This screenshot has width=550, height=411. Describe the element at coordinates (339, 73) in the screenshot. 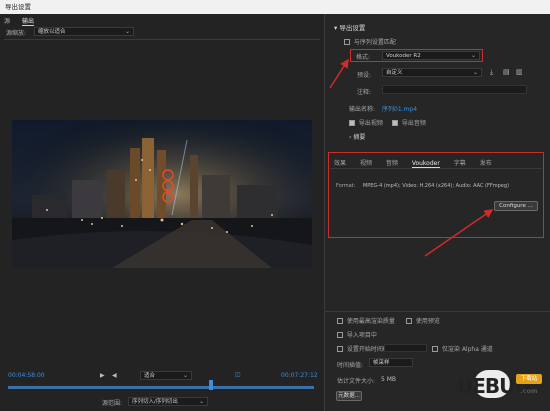

I see `arrow-to-format` at that location.